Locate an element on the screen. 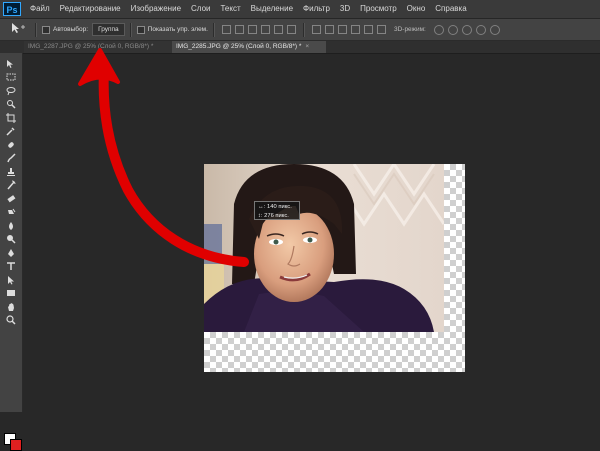  marquee-icon is located at coordinates (11, 77).